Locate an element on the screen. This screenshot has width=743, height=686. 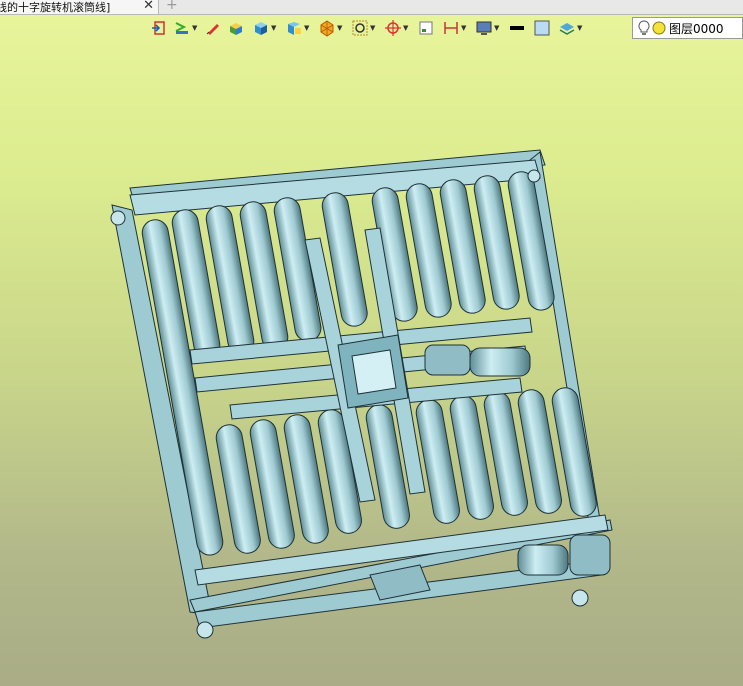
zoom-icon is located at coordinates (360, 28).